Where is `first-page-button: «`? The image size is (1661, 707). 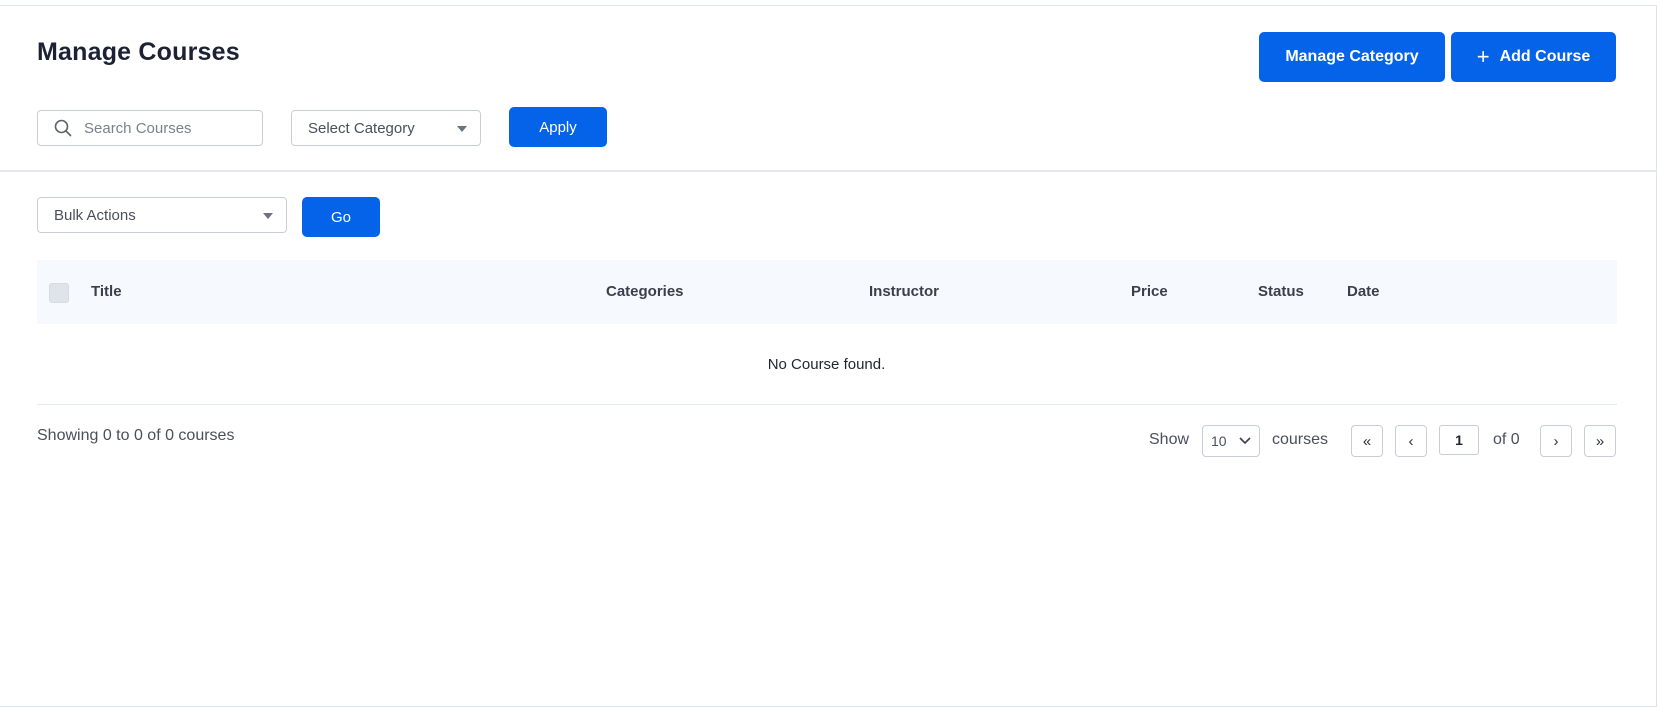 first-page-button: « is located at coordinates (1367, 441).